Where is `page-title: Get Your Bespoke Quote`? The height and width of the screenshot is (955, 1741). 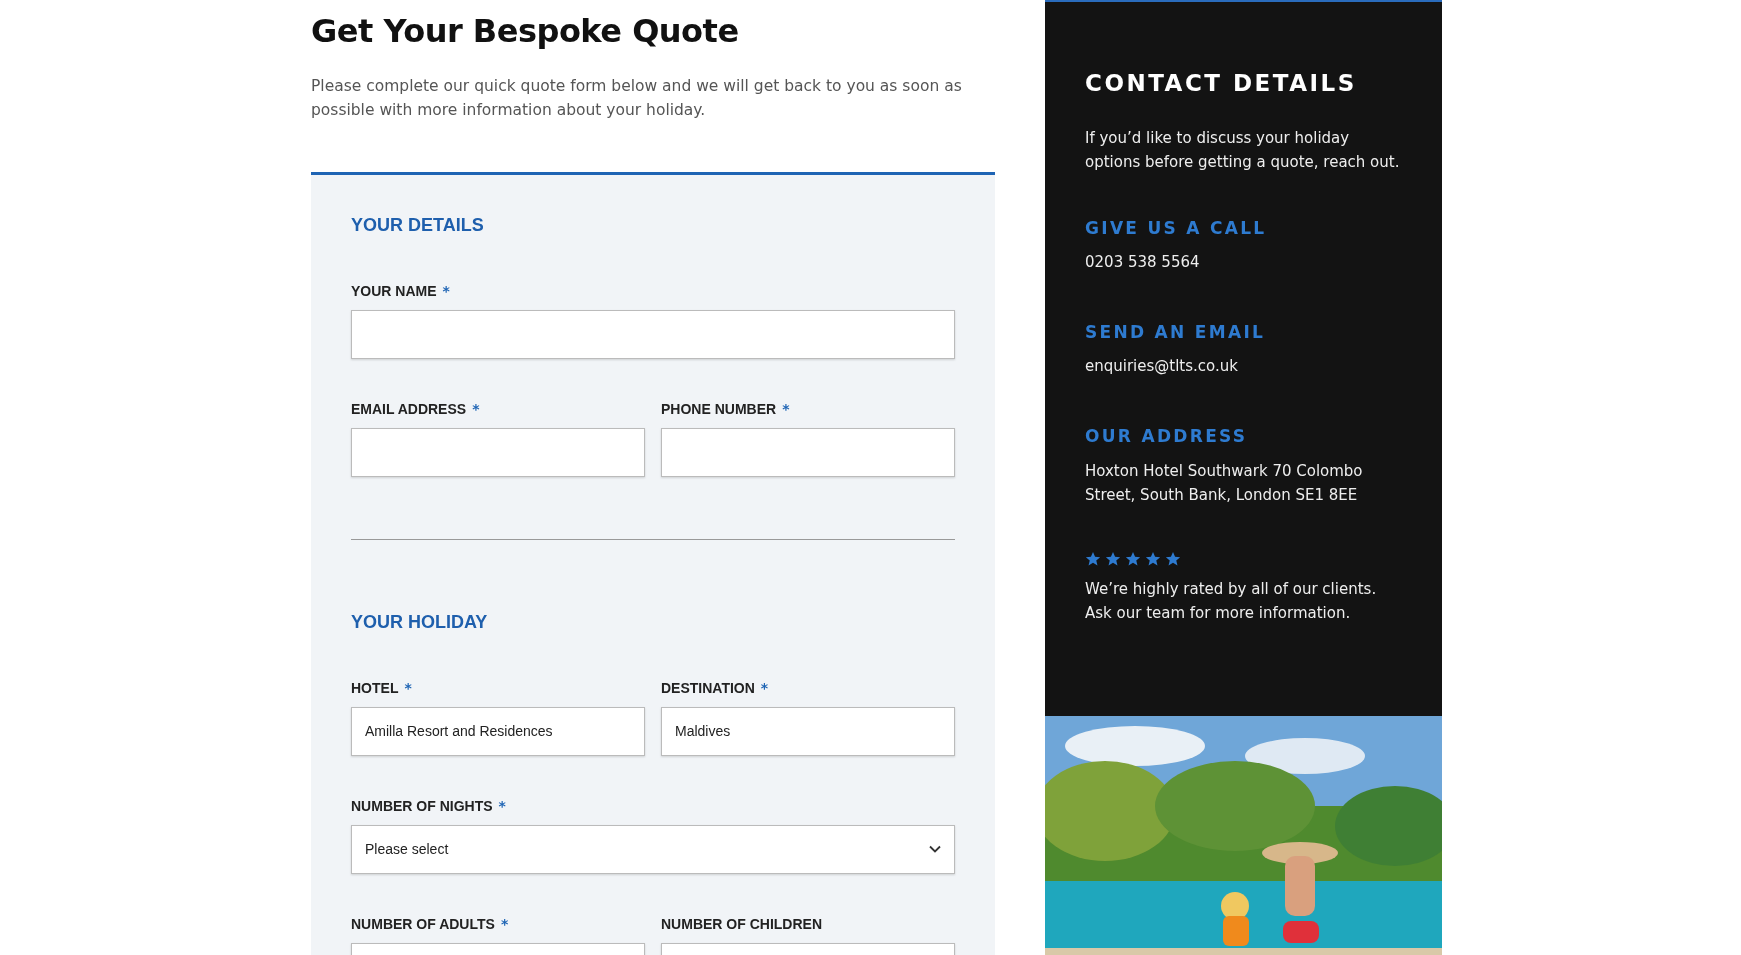
page-title: Get Your Bespoke Quote is located at coordinates (525, 31).